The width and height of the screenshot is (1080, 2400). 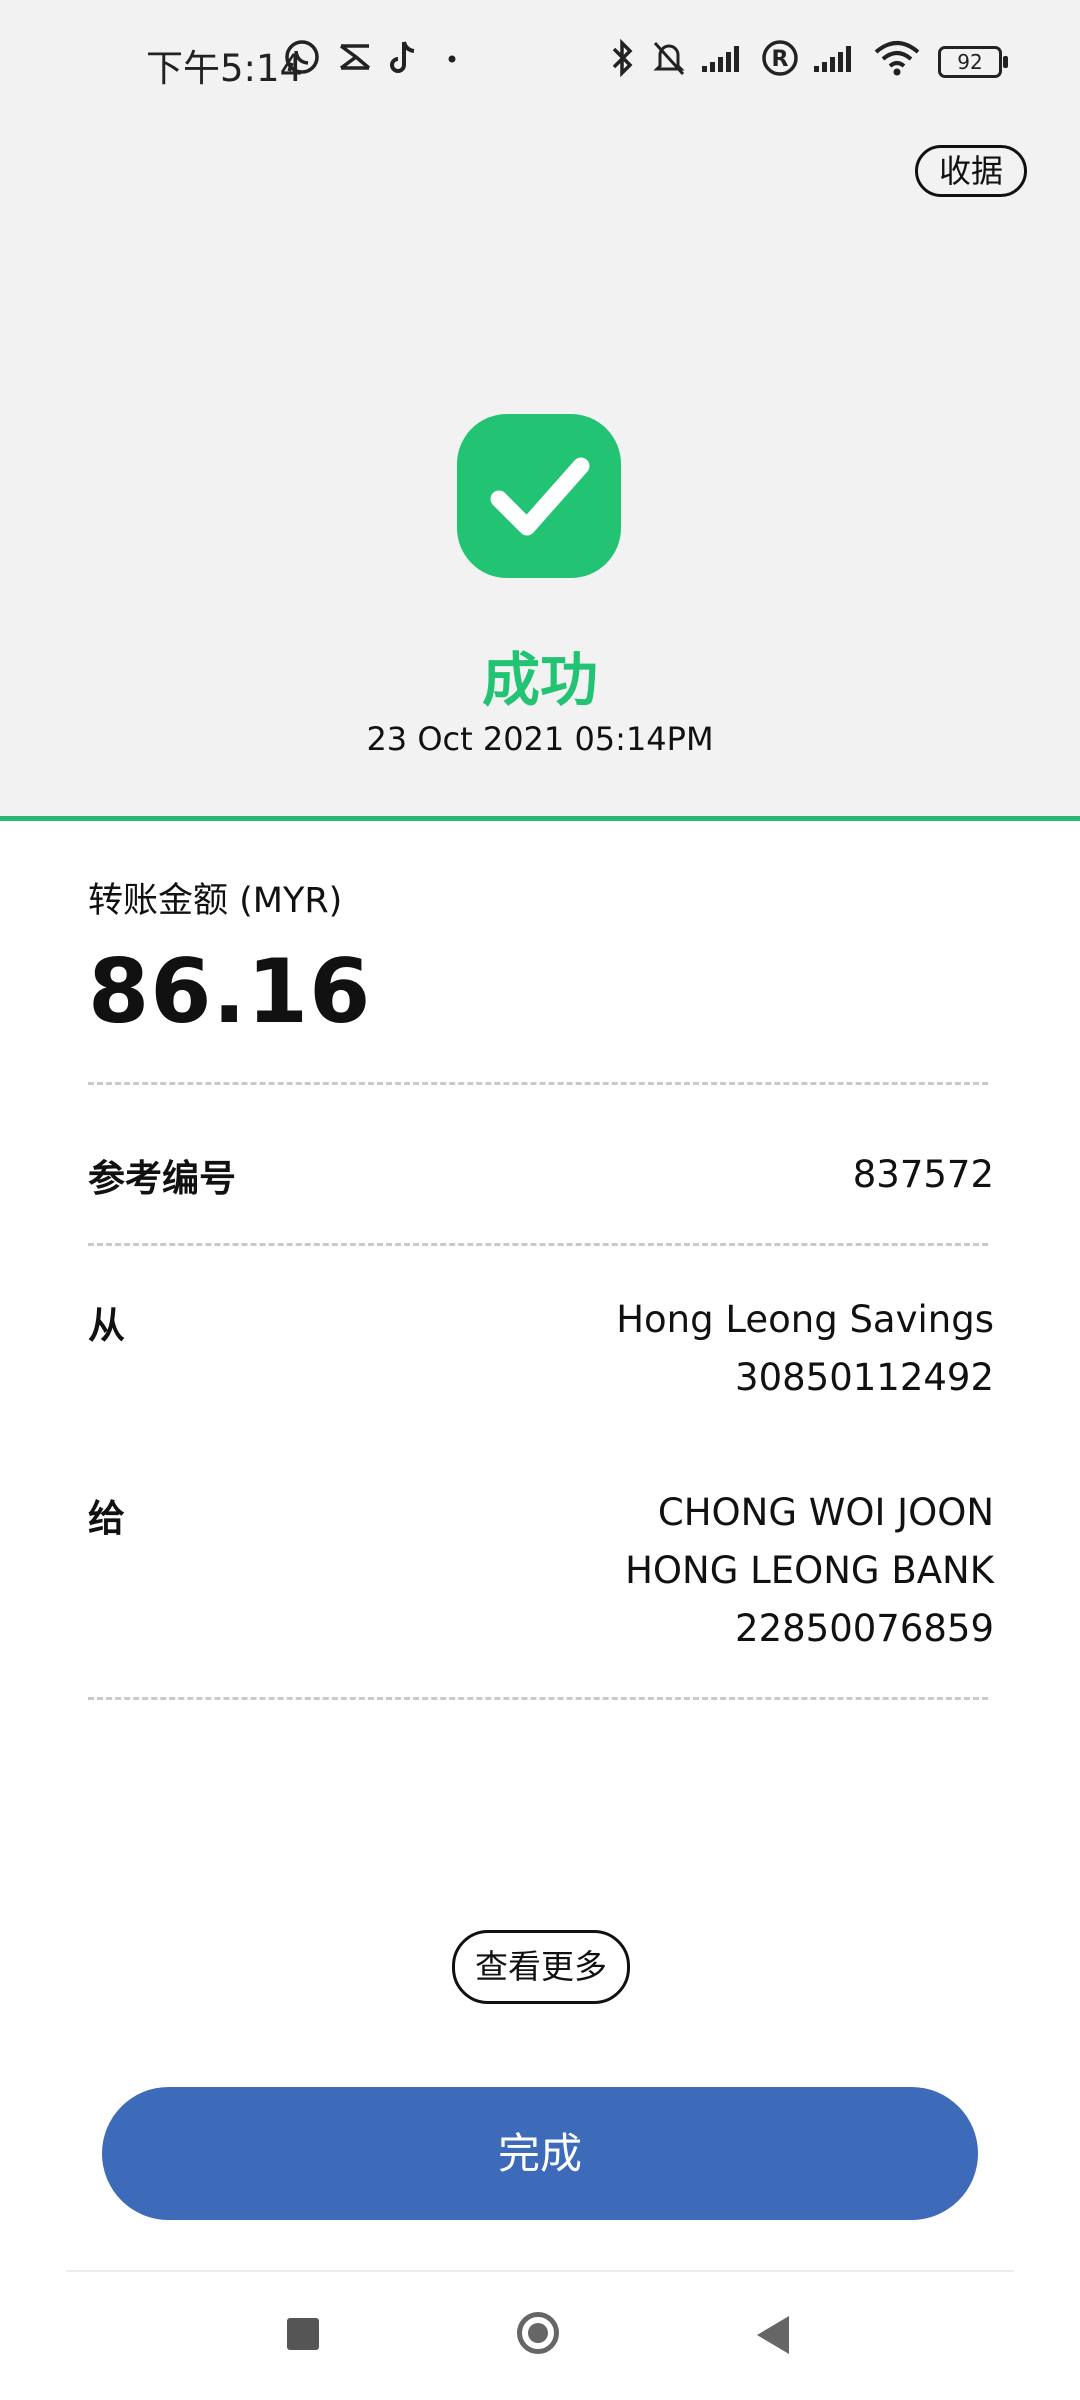 What do you see at coordinates (669, 58) in the screenshot?
I see `mute-icon` at bounding box center [669, 58].